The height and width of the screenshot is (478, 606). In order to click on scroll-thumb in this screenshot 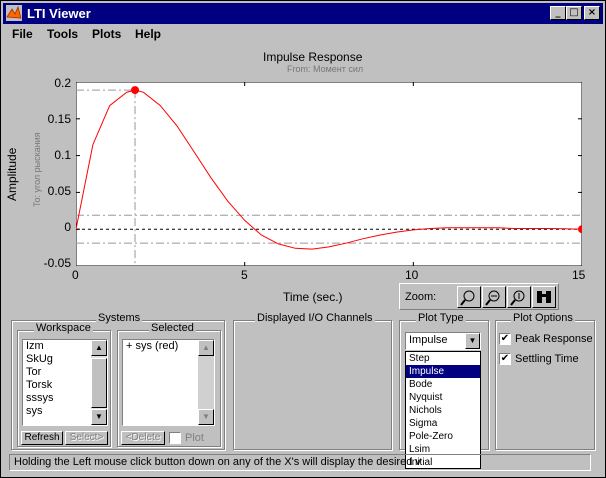, I will do `click(99, 383)`.